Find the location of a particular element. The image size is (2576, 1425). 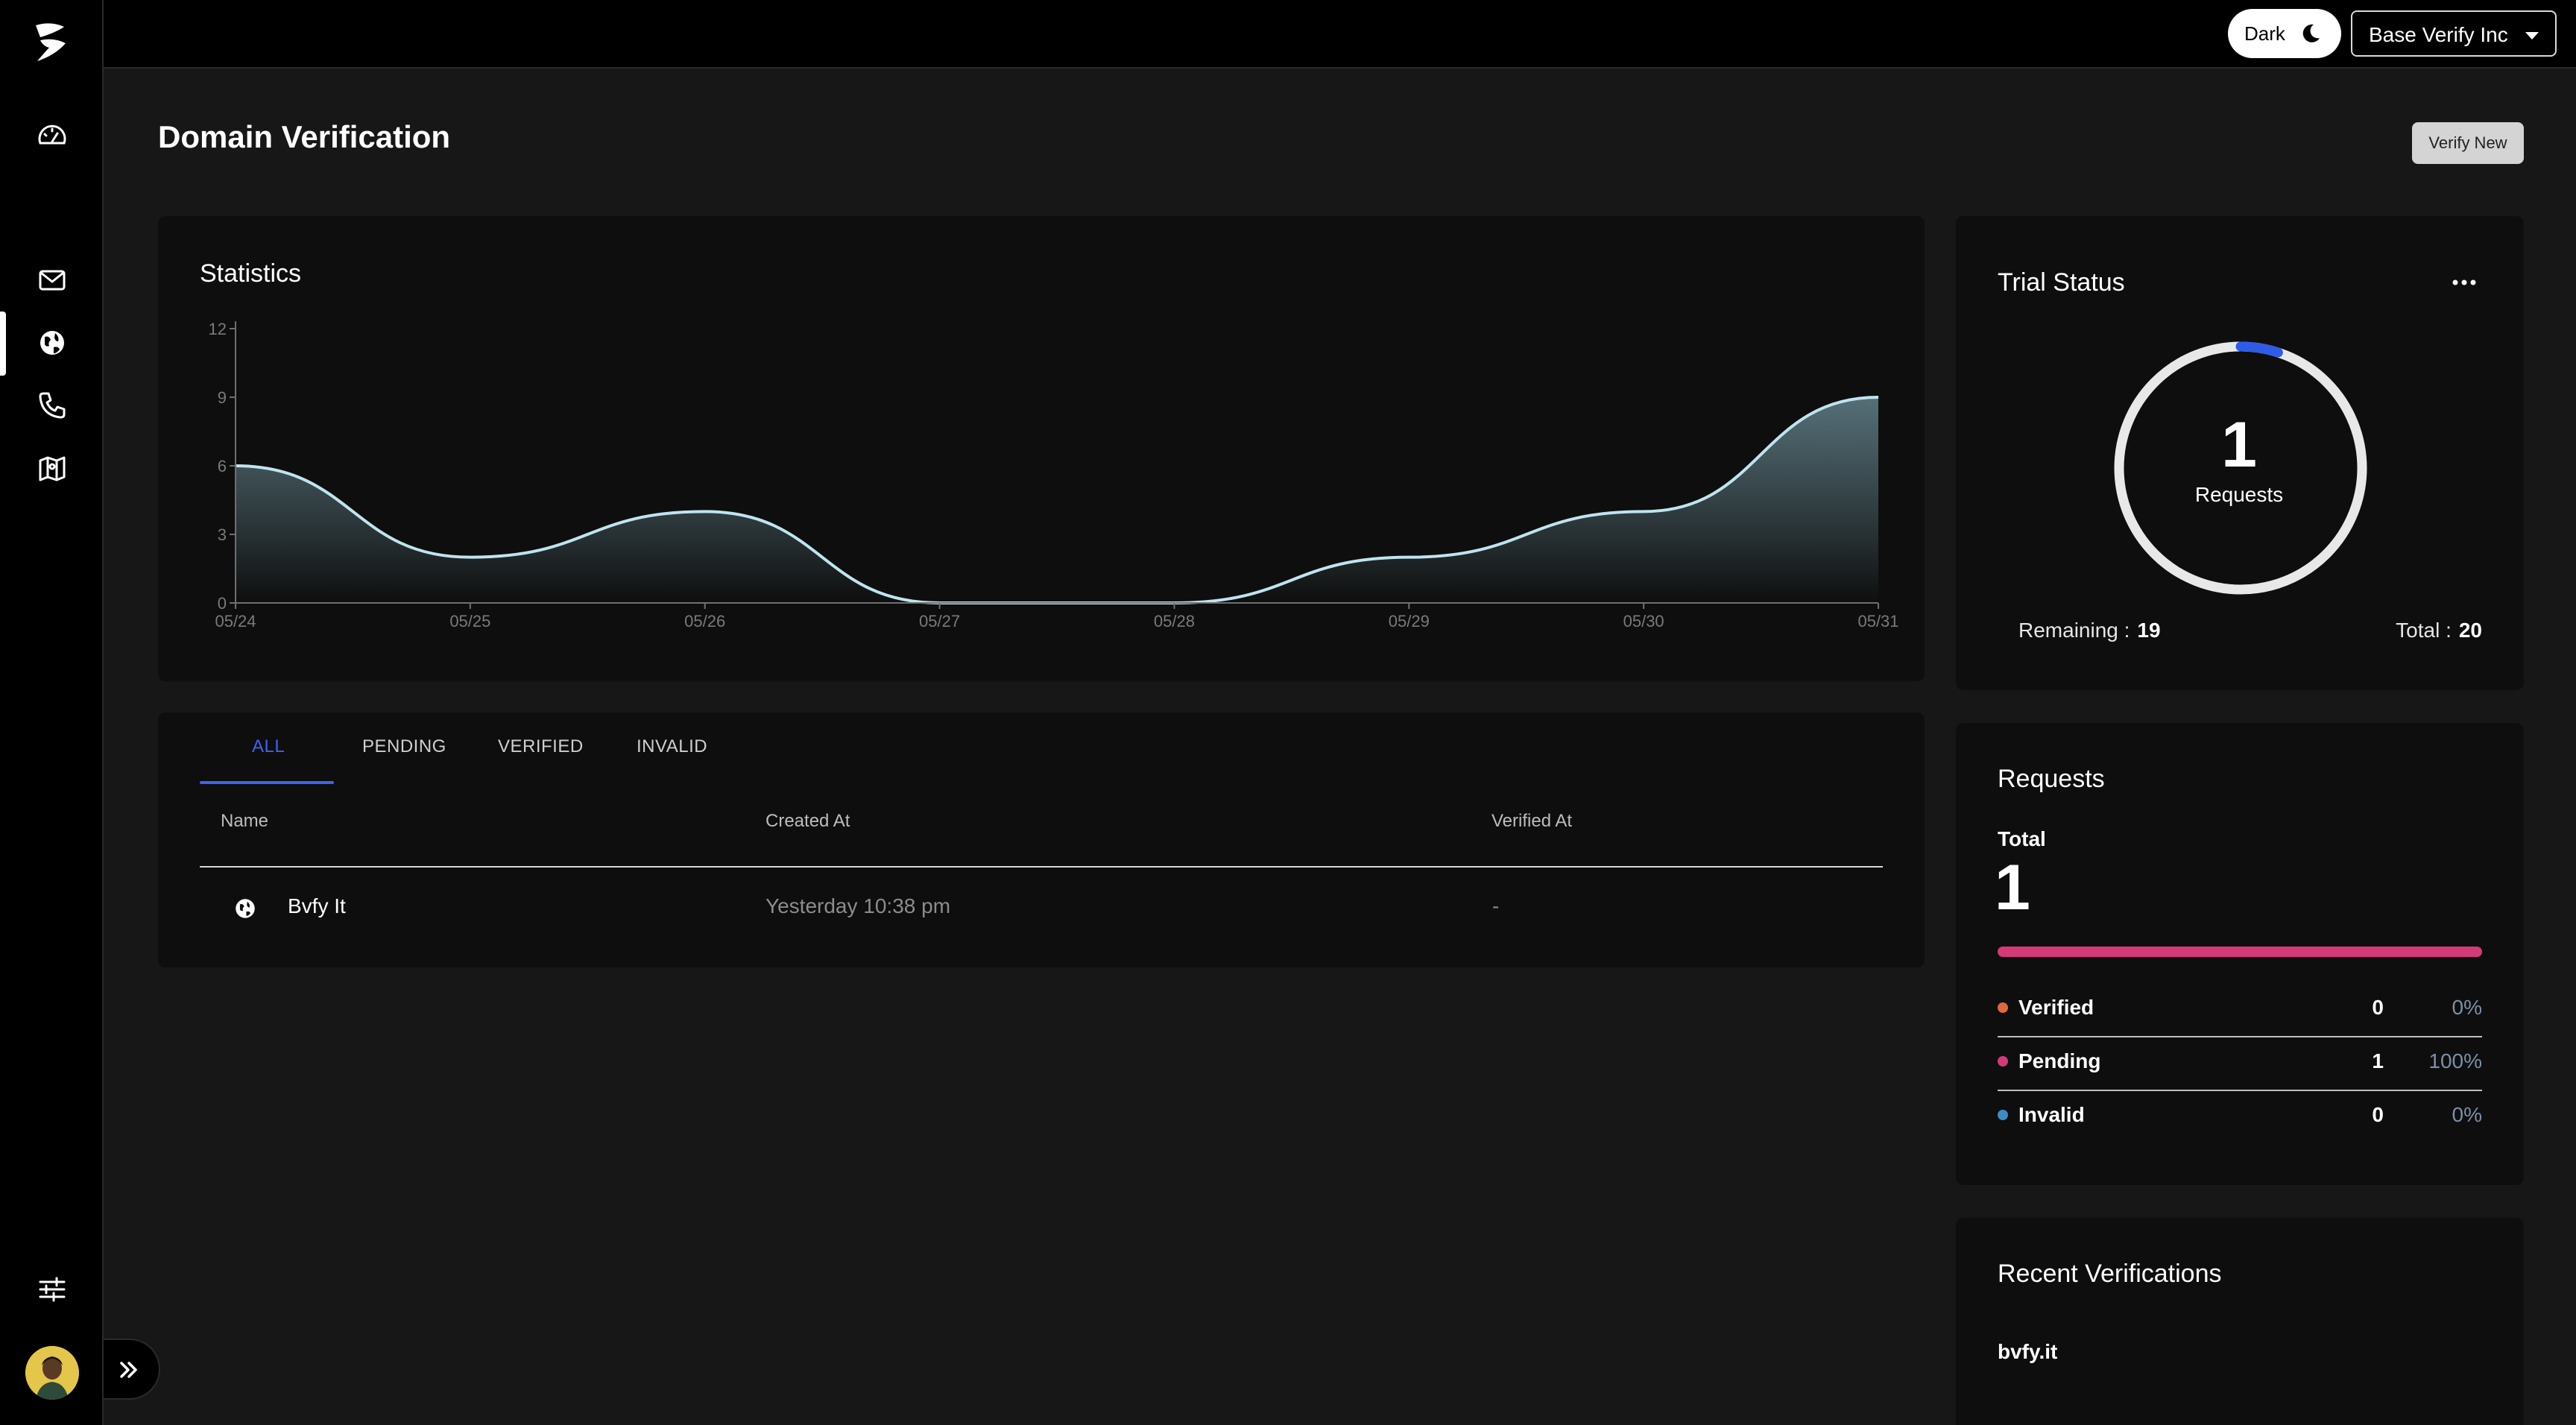

tab-invalid: INVALID is located at coordinates (672, 747).